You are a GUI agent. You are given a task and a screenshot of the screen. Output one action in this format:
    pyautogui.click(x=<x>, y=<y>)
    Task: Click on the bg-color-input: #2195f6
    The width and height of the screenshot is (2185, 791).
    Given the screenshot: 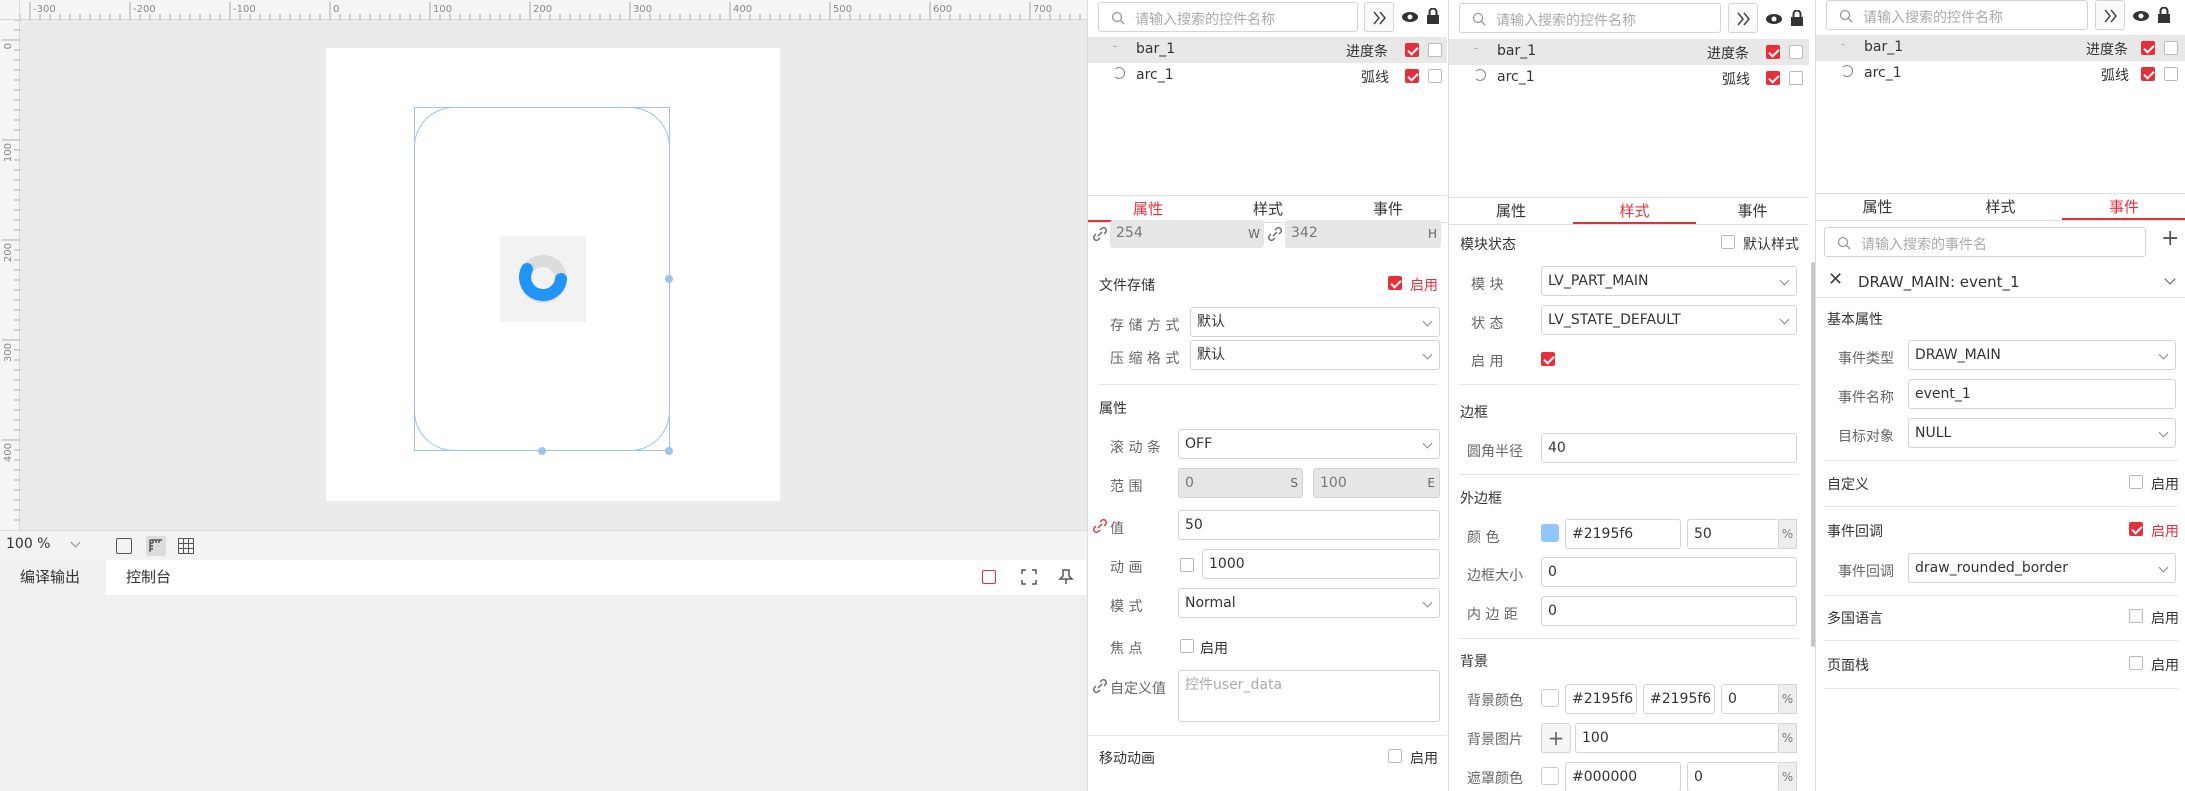 What is the action you would take?
    pyautogui.click(x=1601, y=699)
    